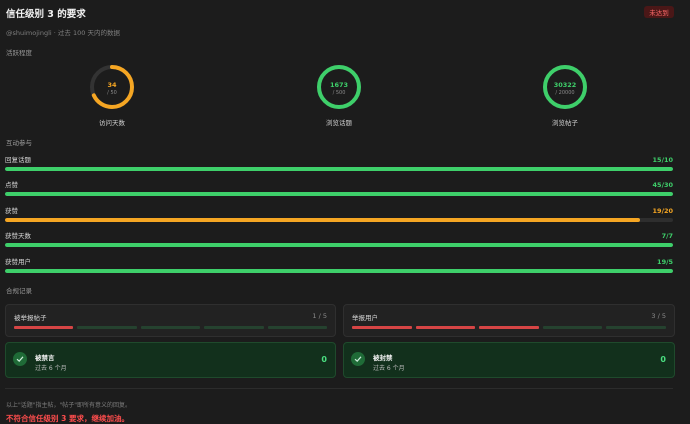 Image resolution: width=690 pixels, height=424 pixels. Describe the element at coordinates (365, 318) in the screenshot. I see `card-title: 举报用户` at that location.